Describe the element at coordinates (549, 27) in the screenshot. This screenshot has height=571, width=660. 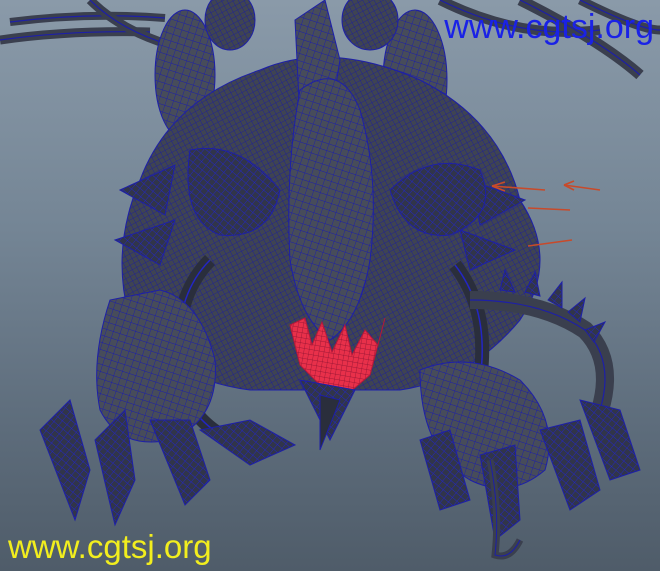
I see `watermark-top-right: www.cgtsj.org` at that location.